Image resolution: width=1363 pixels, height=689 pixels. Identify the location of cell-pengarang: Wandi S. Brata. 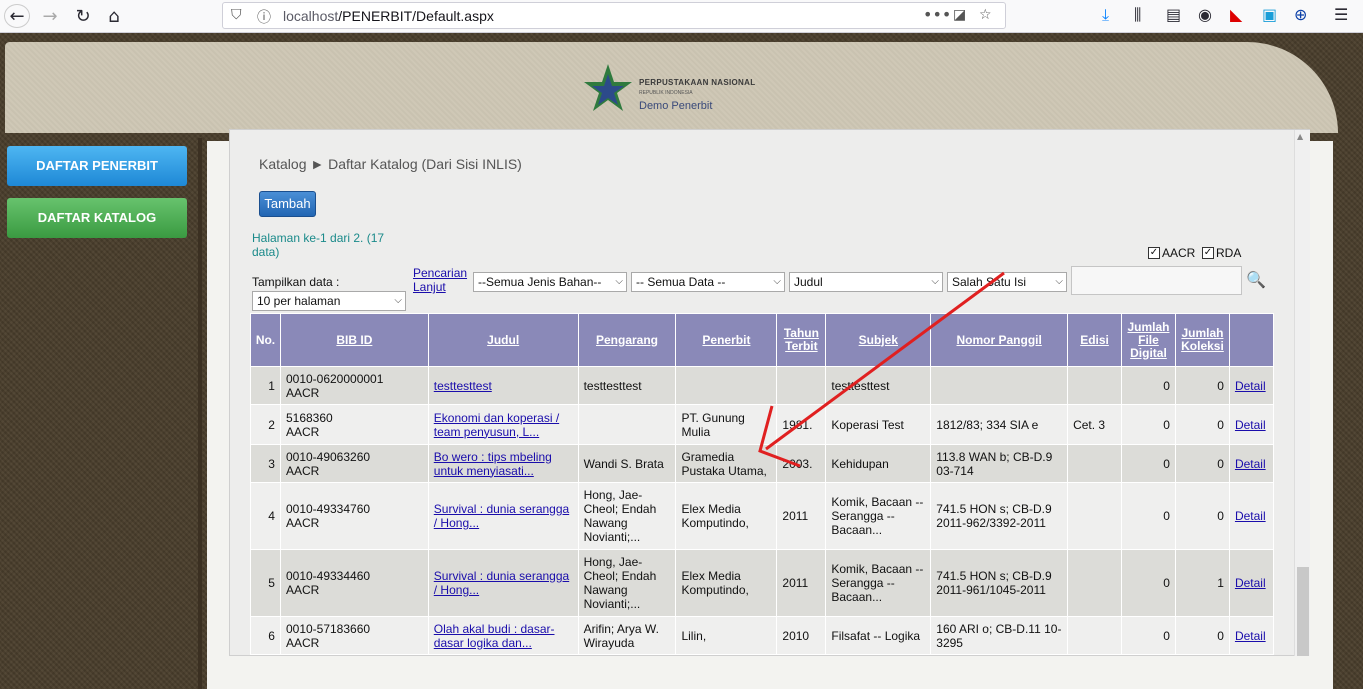
(627, 463).